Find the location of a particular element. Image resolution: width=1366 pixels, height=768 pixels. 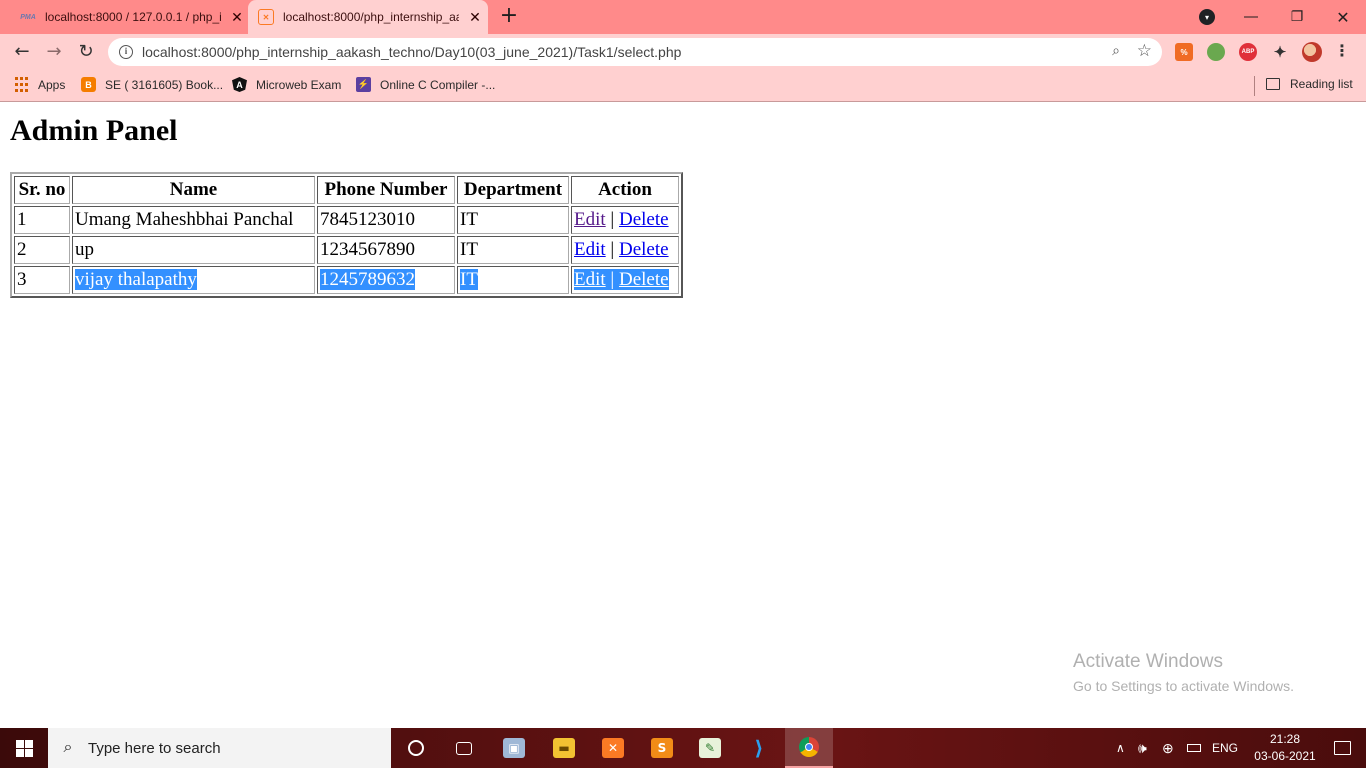

table-row: 2 up 1234567890 IT Edit | Delete is located at coordinates (346, 250).